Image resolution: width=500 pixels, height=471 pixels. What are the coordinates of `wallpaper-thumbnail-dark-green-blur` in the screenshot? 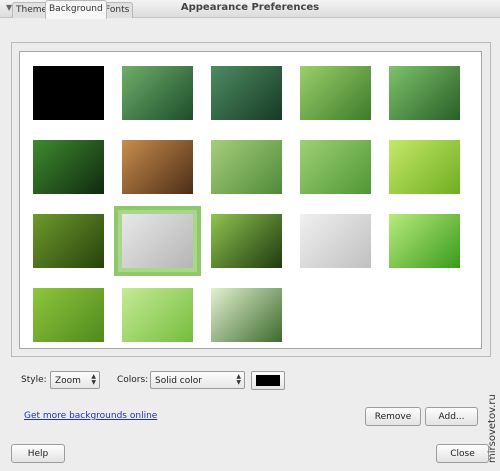 It's located at (68, 241).